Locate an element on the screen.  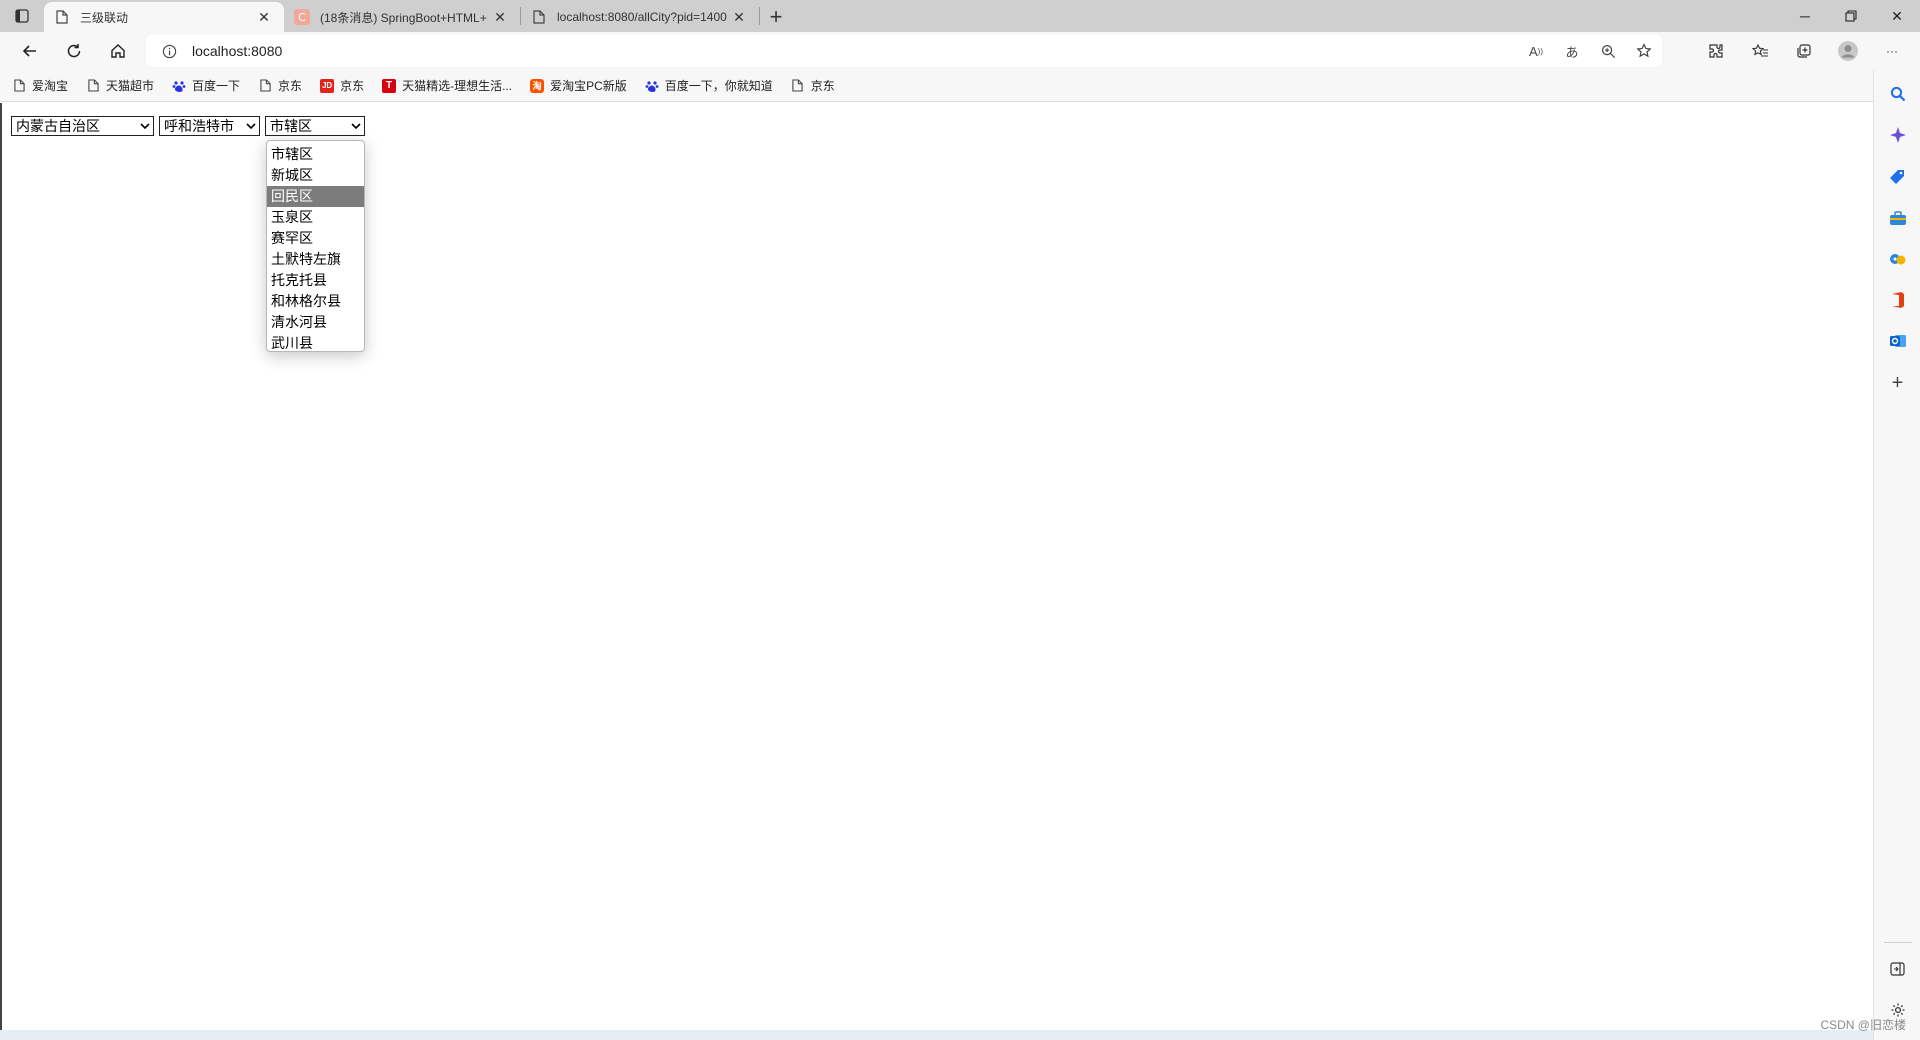
collections-icon is located at coordinates (1804, 51).